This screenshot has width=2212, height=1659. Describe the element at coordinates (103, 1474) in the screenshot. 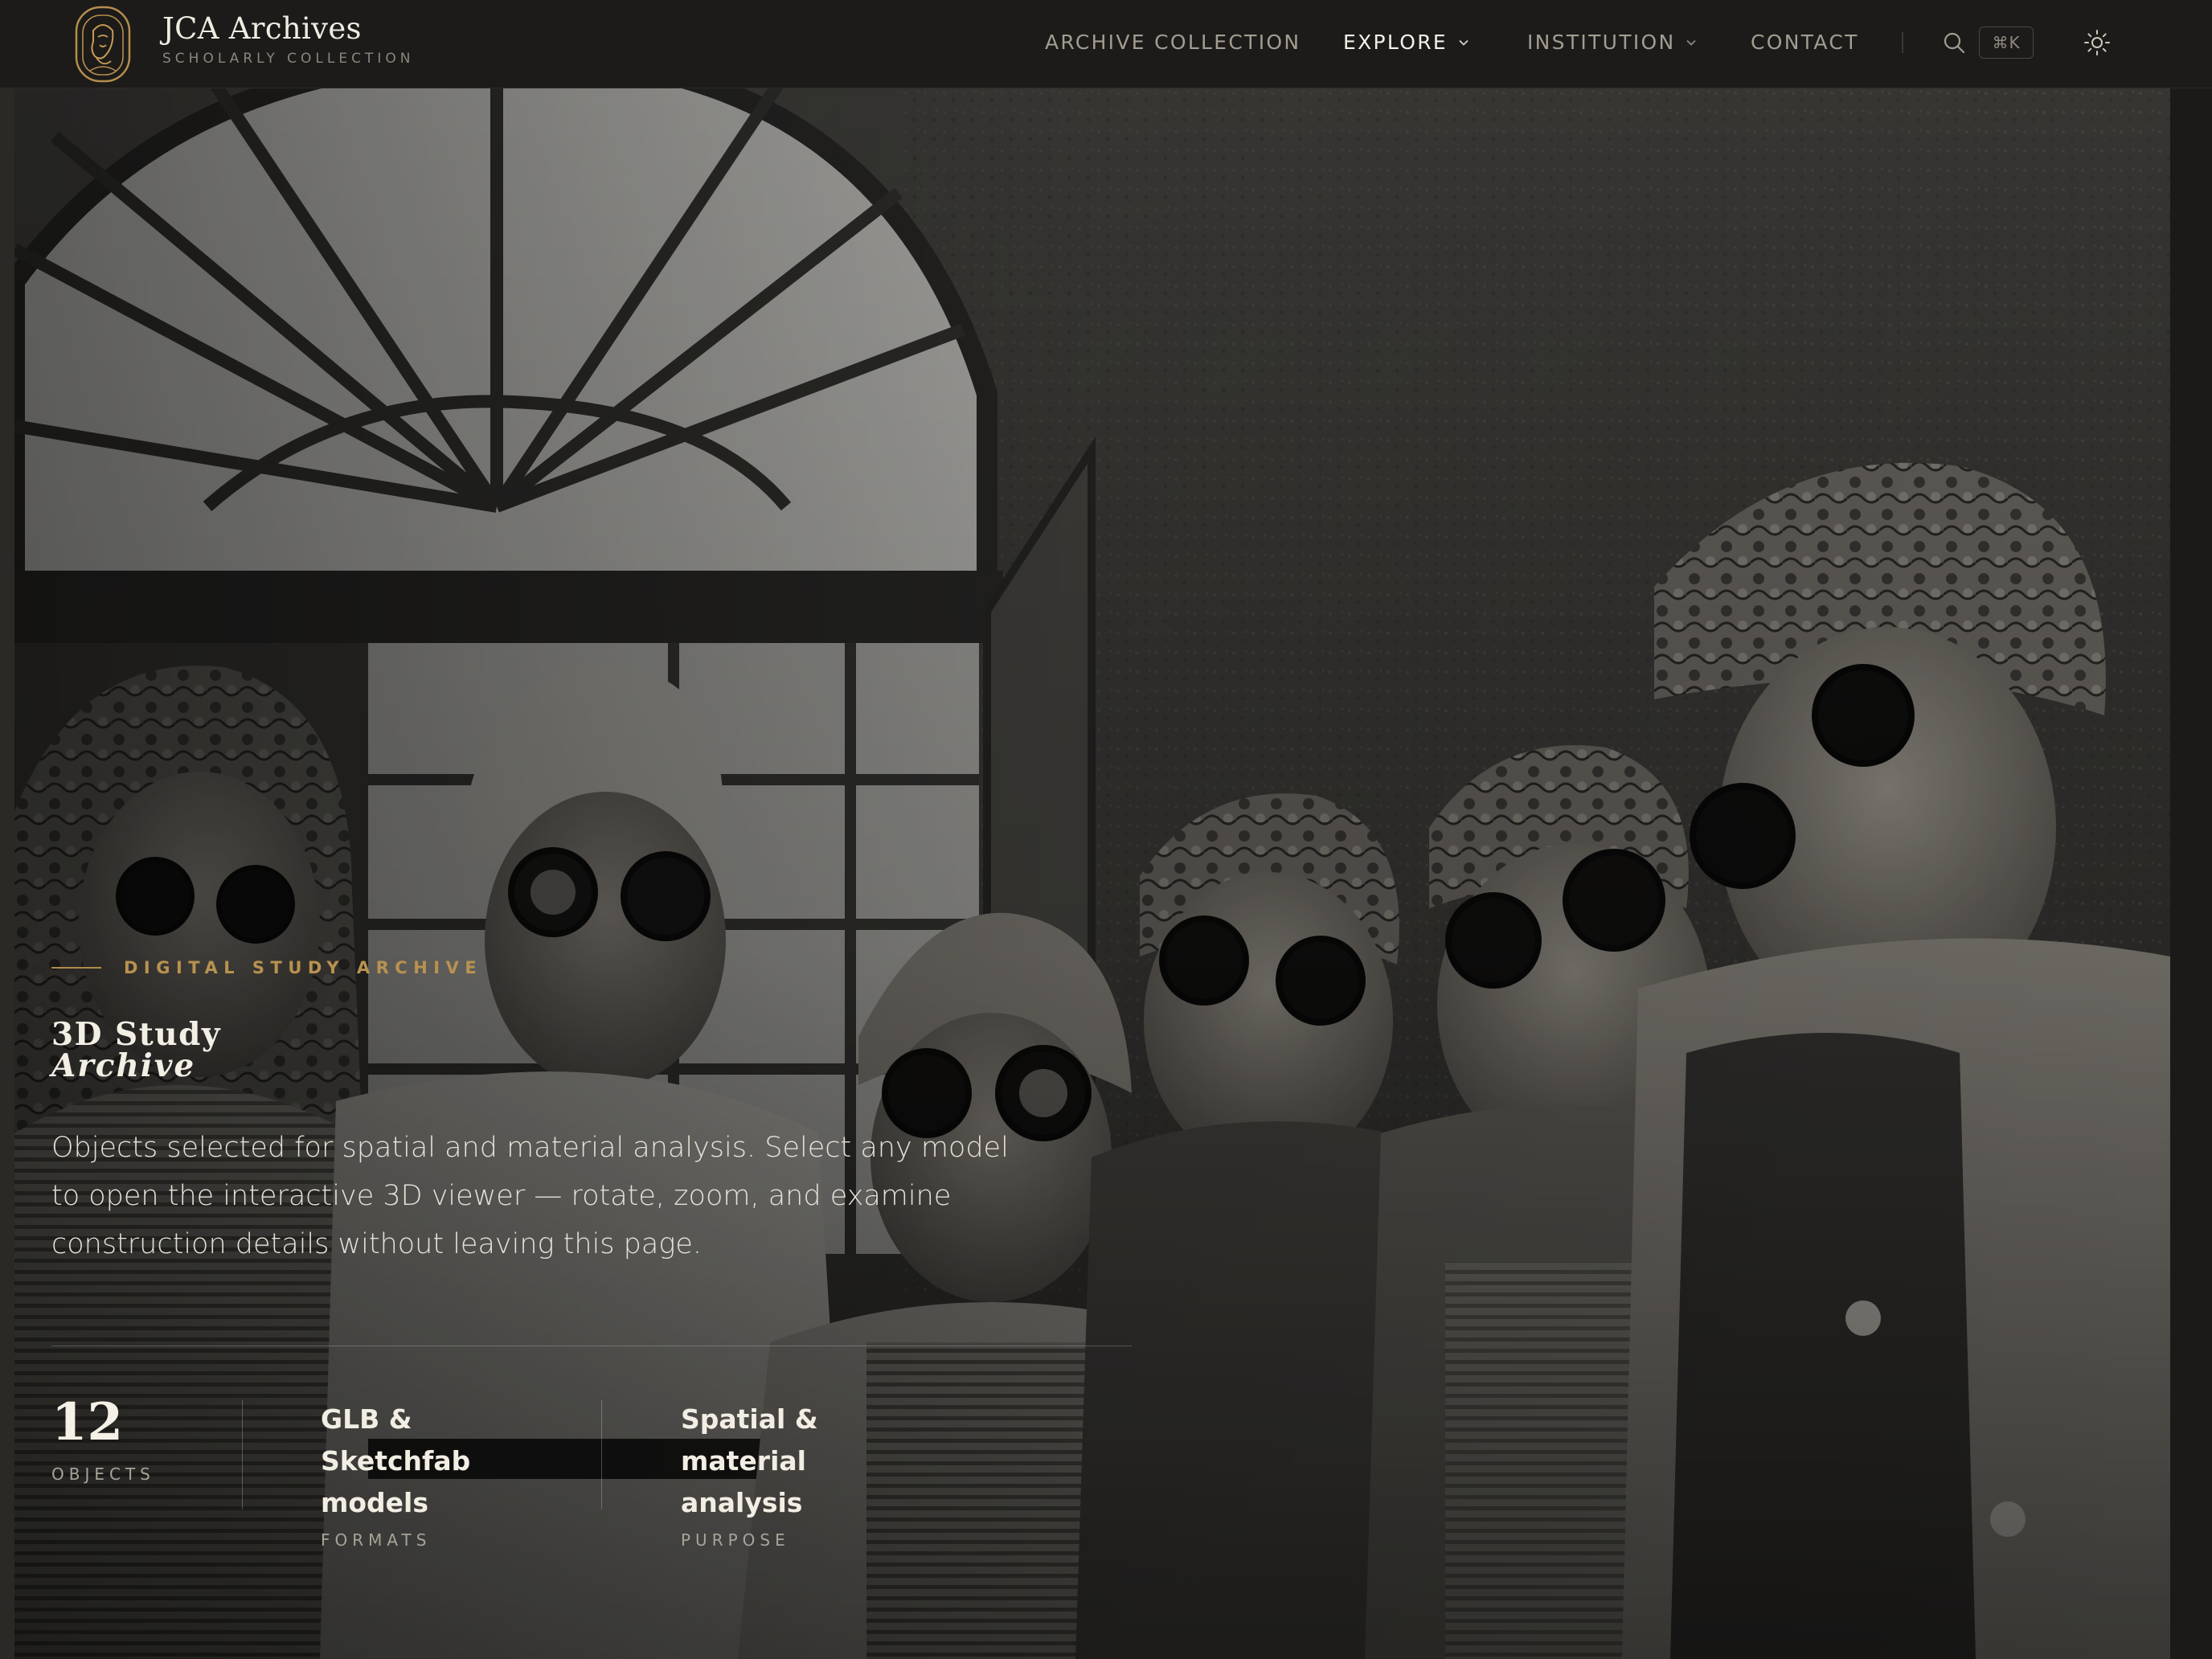

I see `stat-objects-label: OBJECTS` at that location.